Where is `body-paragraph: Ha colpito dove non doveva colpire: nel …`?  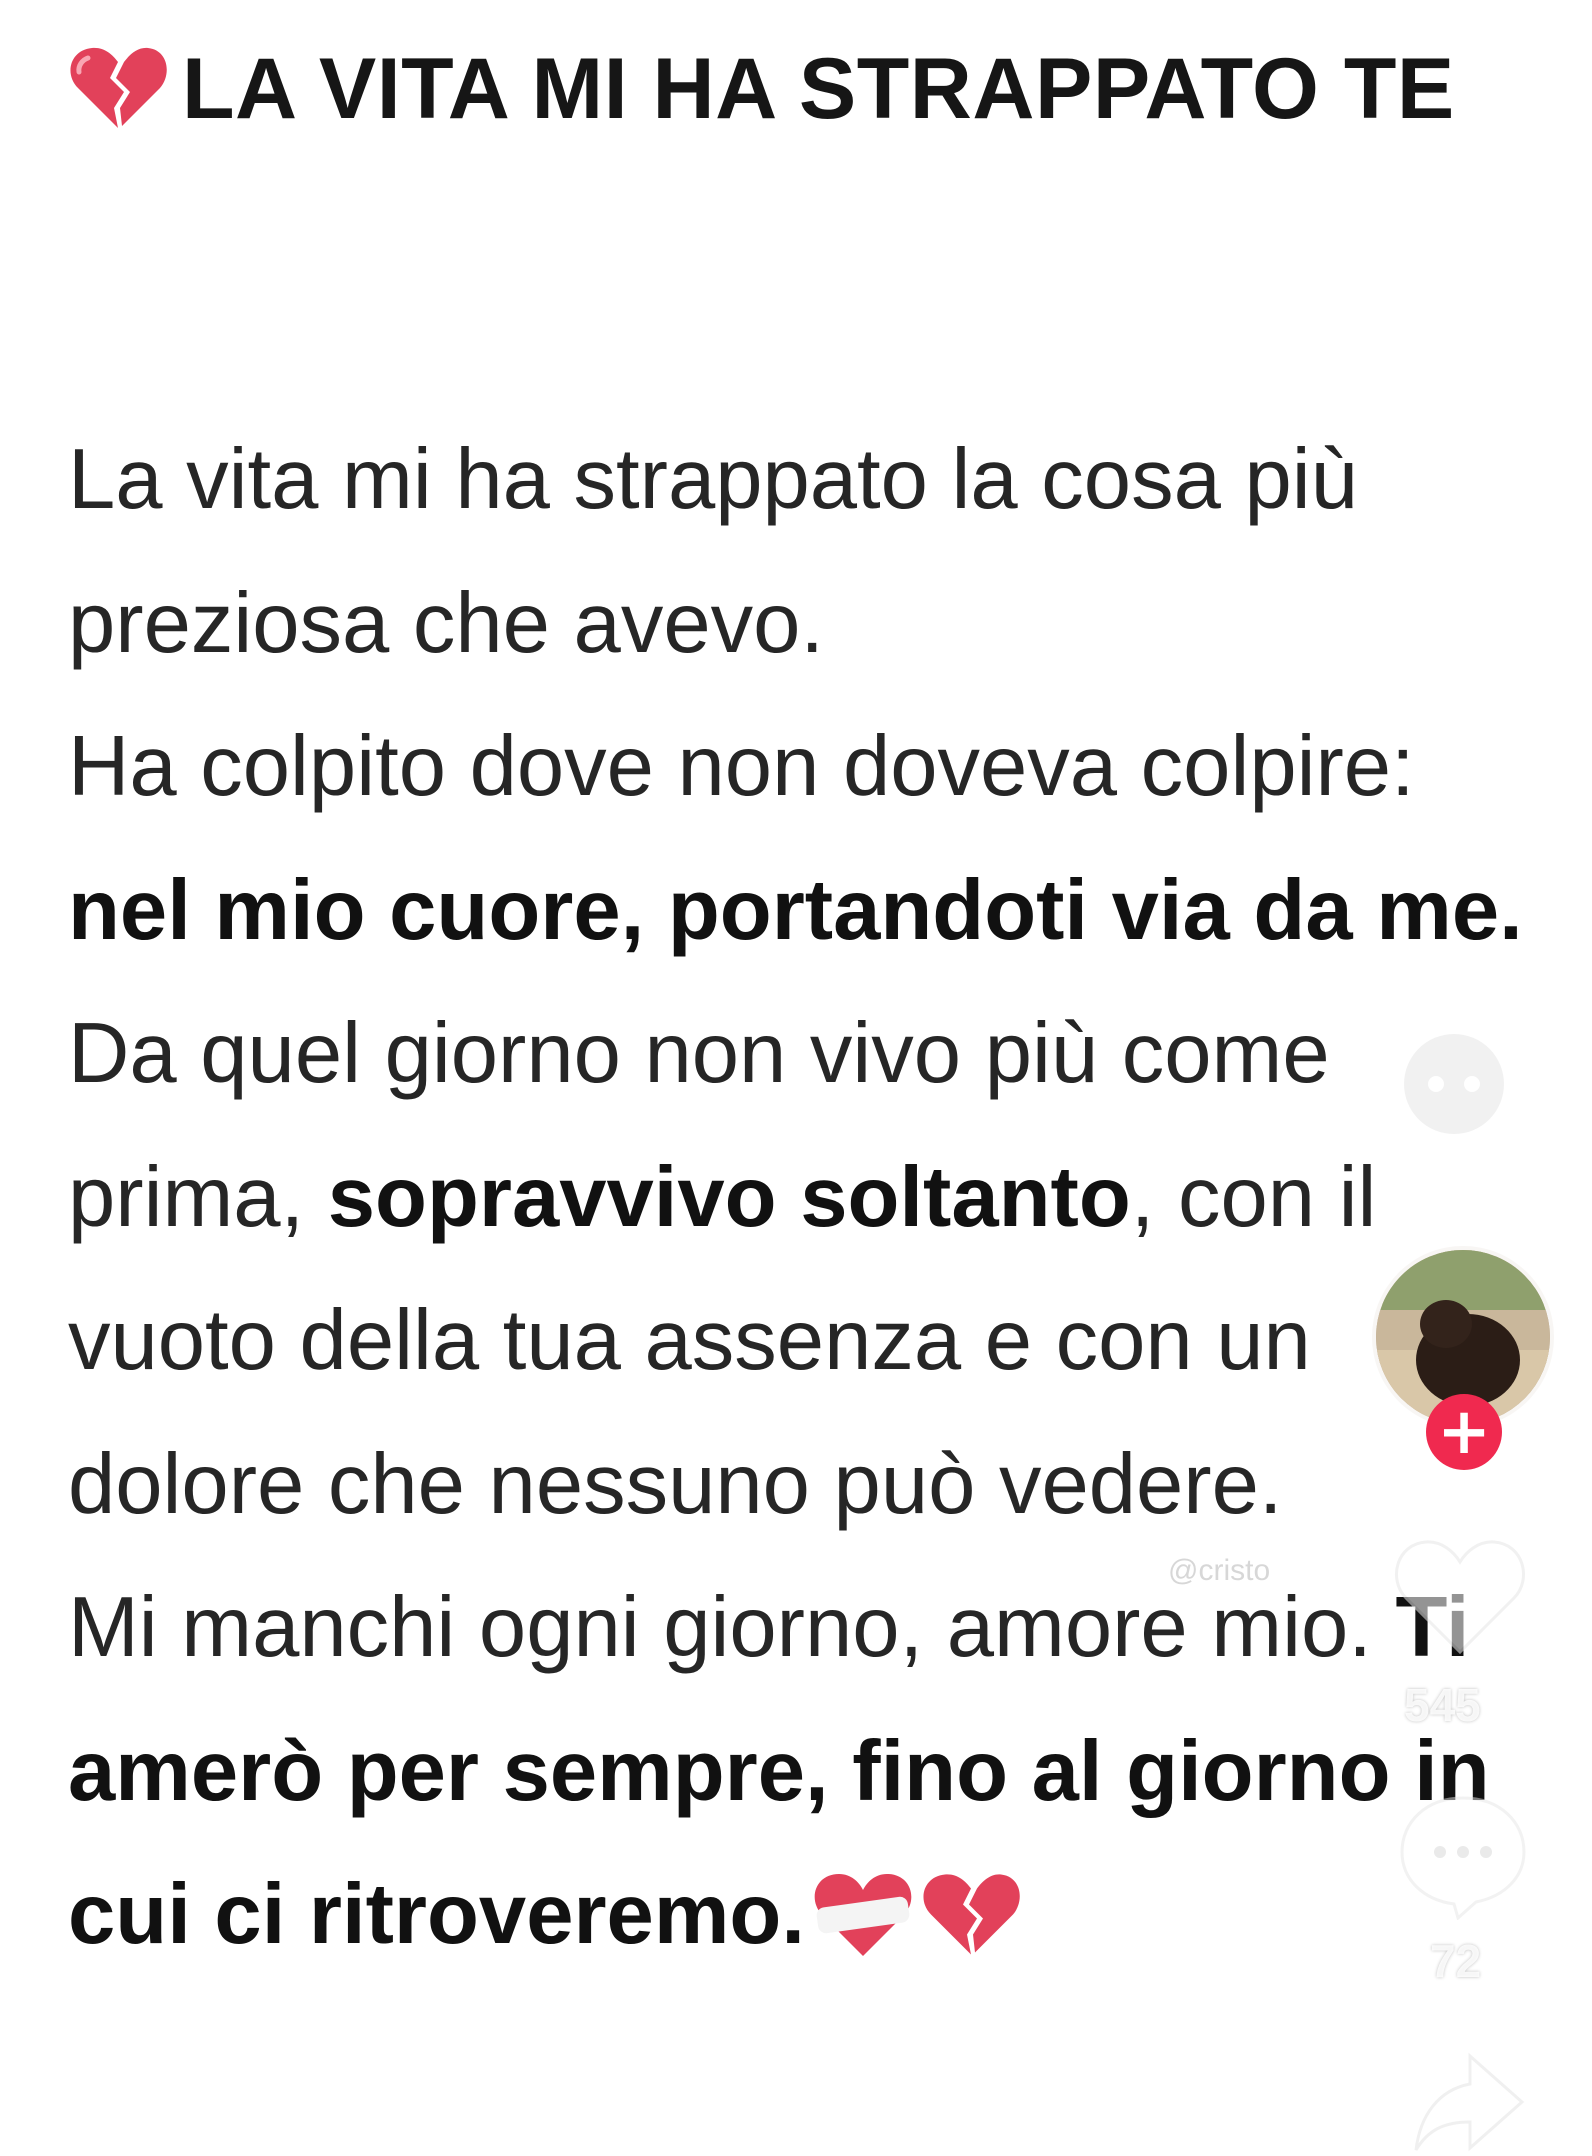
body-paragraph: Ha colpito dove non doveva colpire: nel … is located at coordinates (795, 838).